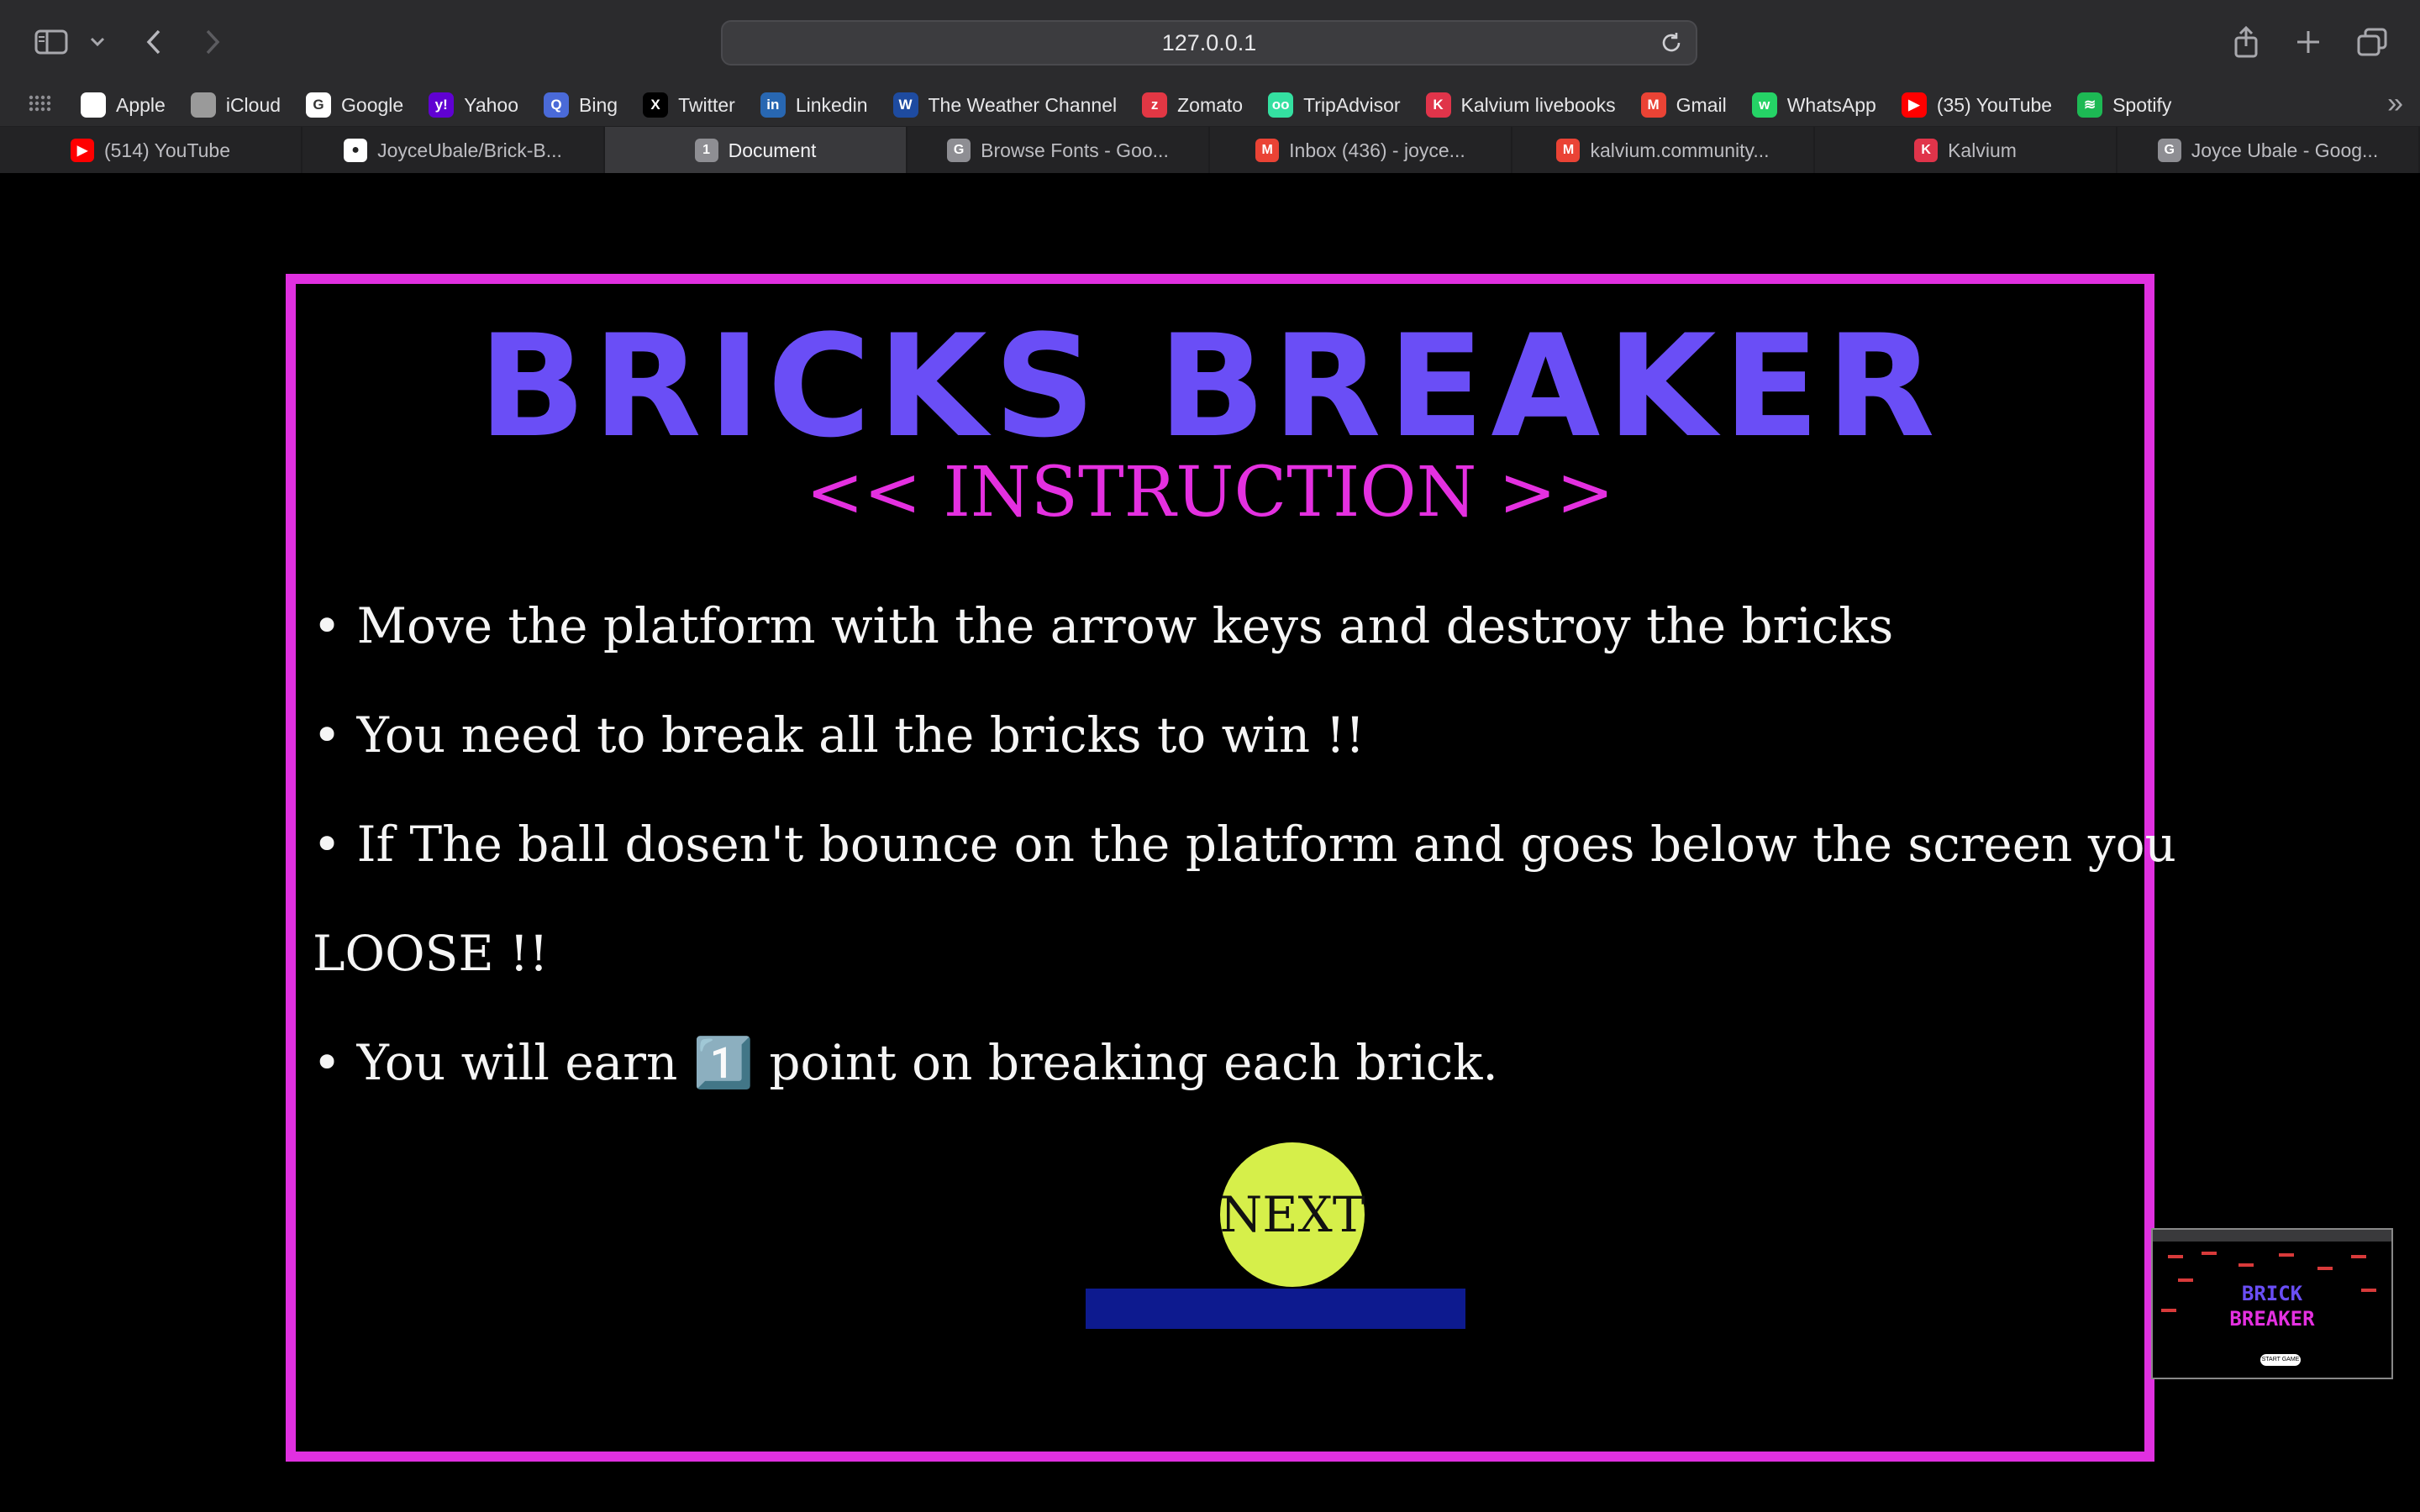  I want to click on new-tab-icon, so click(2308, 42).